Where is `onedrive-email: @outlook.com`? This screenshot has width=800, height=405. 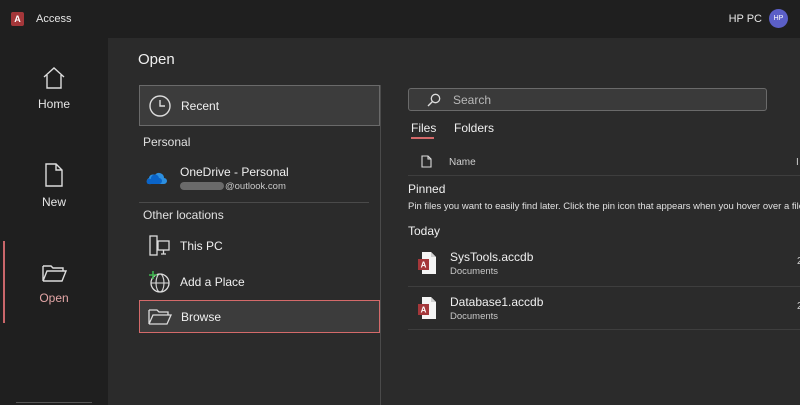 onedrive-email: @outlook.com is located at coordinates (233, 186).